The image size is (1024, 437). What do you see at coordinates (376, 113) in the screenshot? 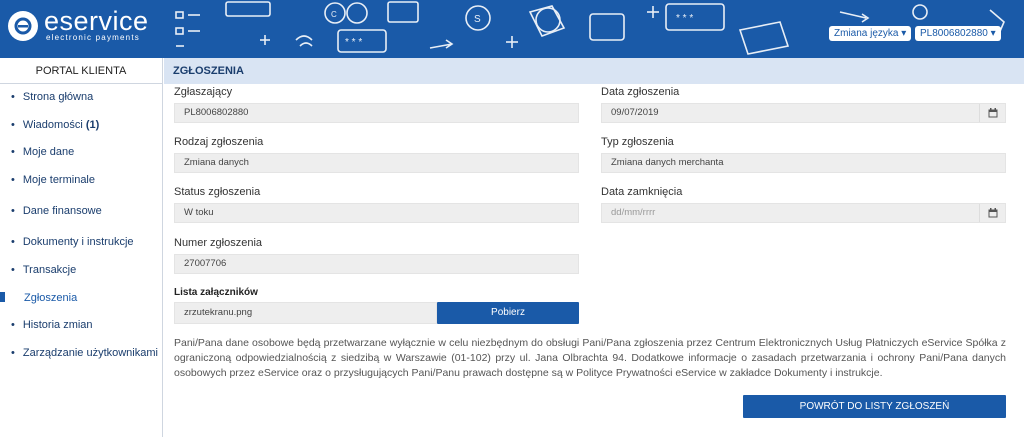
I see `reporter-field: PL8006802880` at bounding box center [376, 113].